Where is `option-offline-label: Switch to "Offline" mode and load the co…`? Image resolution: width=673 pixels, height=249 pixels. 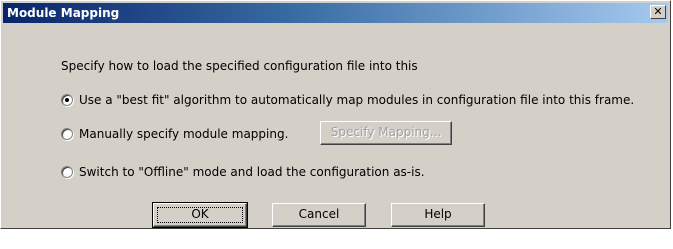 option-offline-label: Switch to "Offline" mode and load the co… is located at coordinates (252, 172).